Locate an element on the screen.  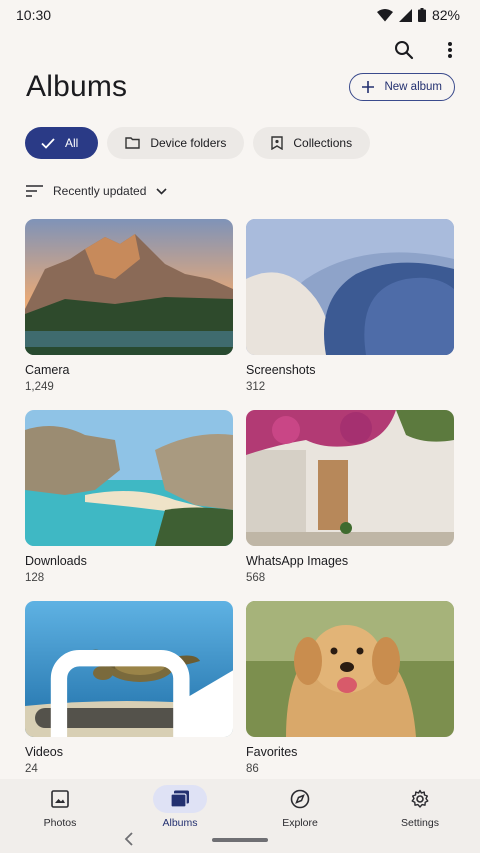
new-album-label: New album is located at coordinates (413, 87).